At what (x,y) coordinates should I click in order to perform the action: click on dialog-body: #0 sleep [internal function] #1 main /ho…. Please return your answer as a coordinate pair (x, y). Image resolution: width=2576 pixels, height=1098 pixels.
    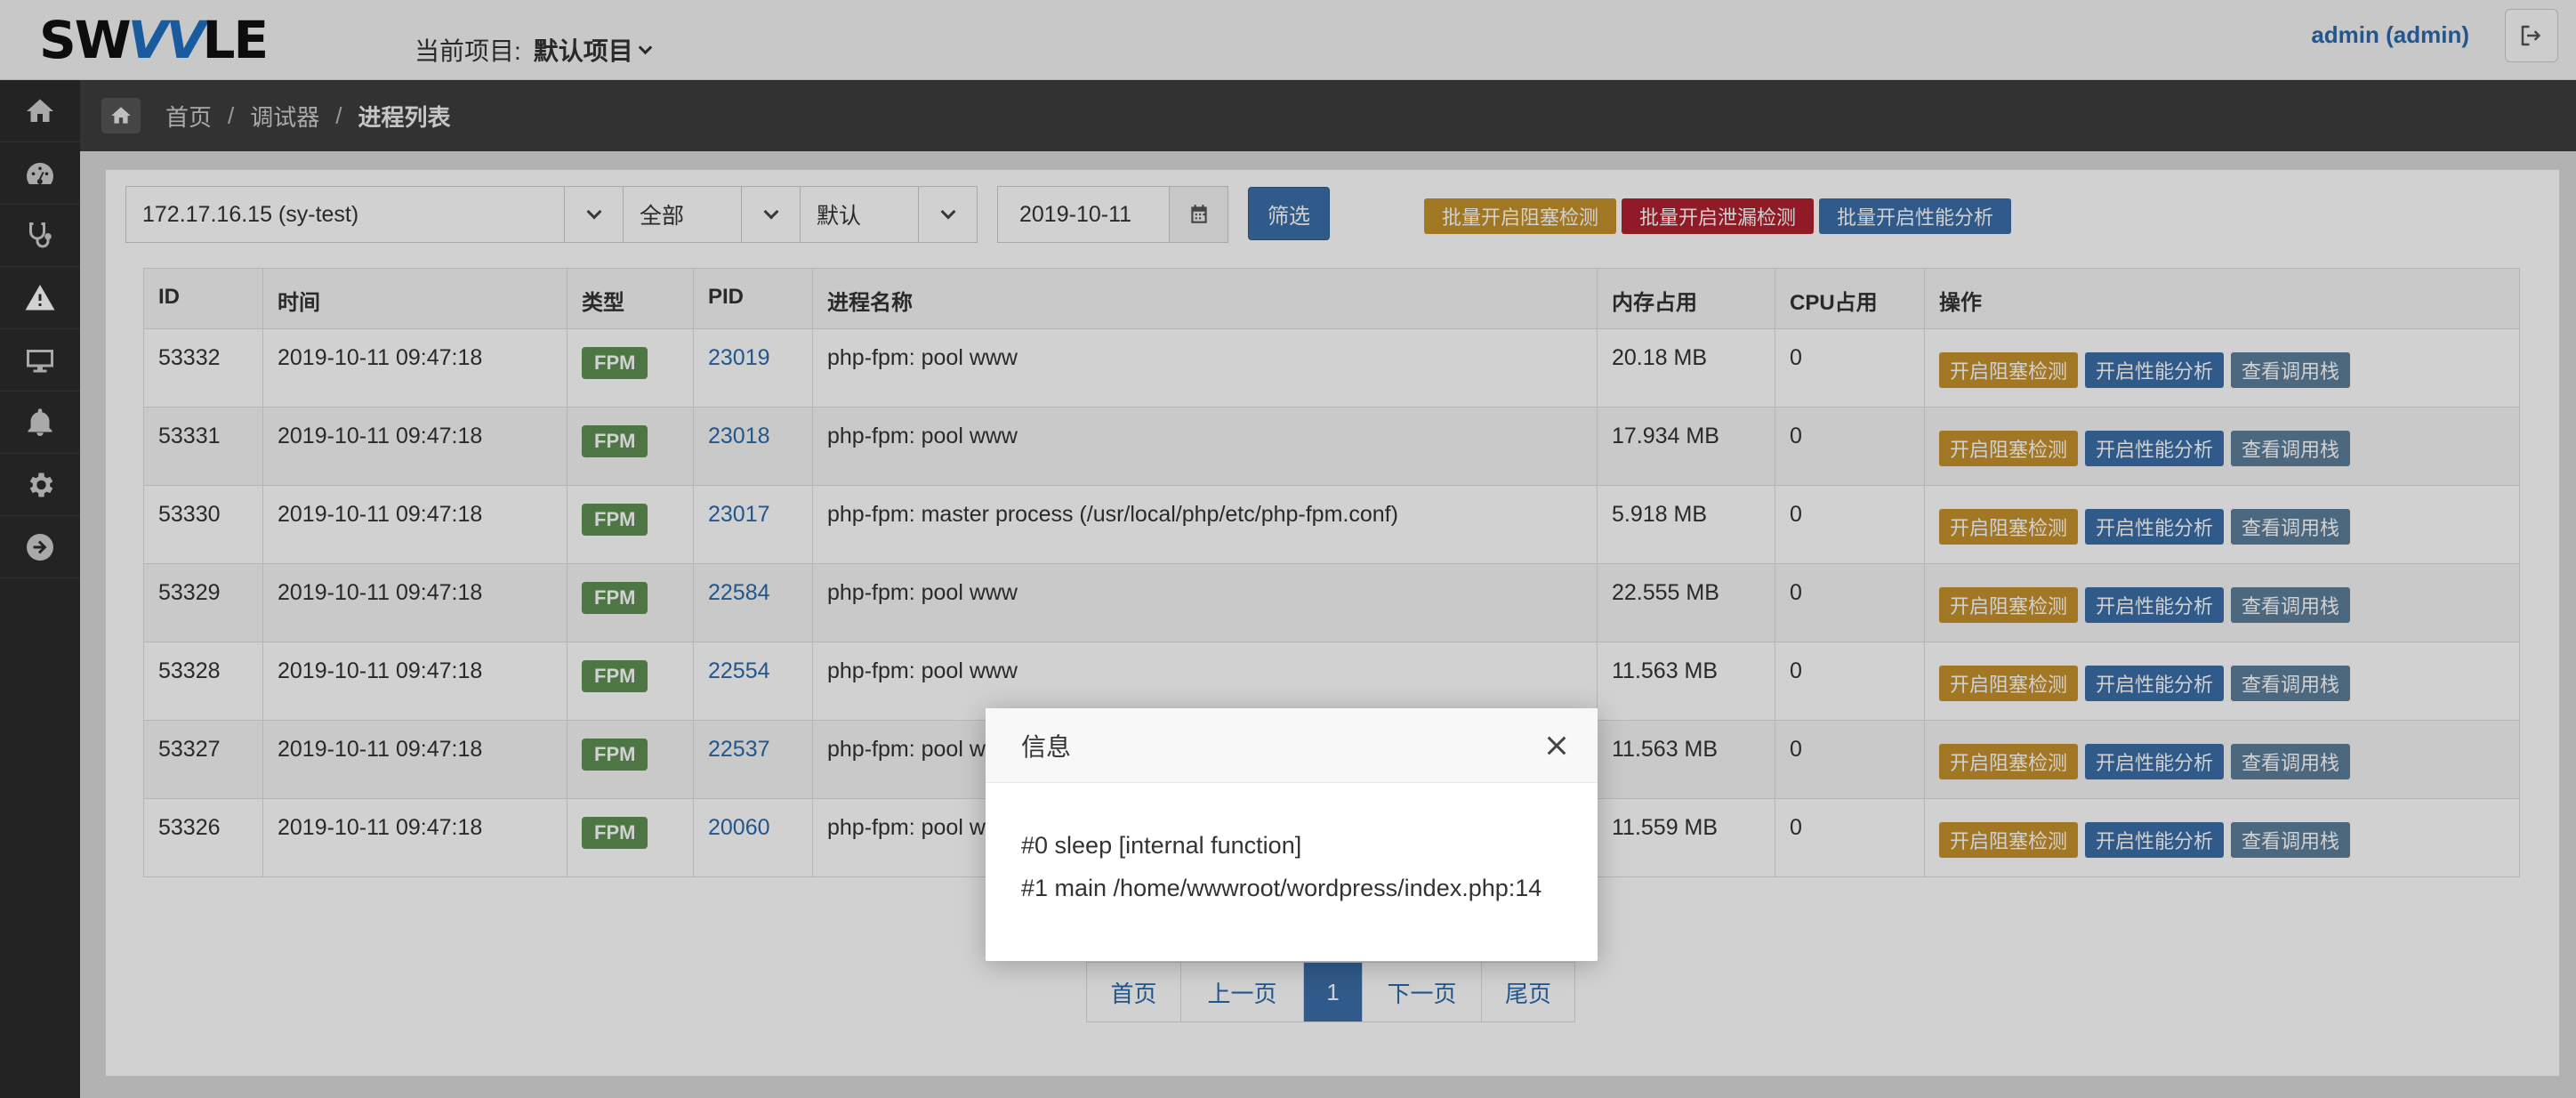
    Looking at the image, I should click on (1292, 846).